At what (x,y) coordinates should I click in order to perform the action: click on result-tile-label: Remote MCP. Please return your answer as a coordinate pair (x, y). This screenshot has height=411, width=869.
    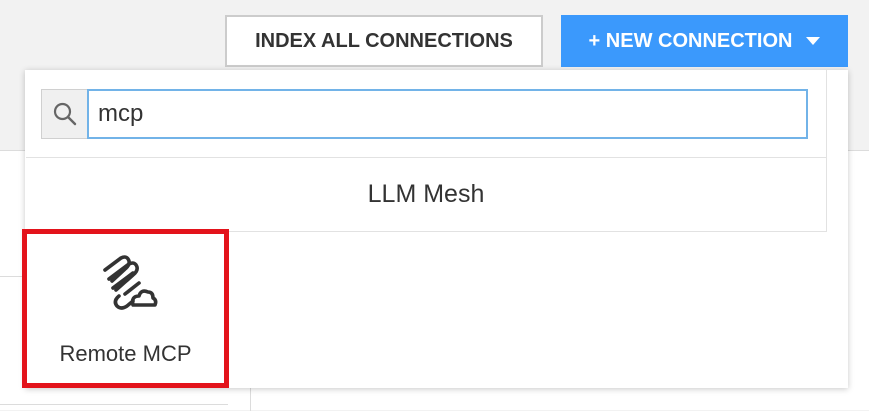
    Looking at the image, I should click on (125, 353).